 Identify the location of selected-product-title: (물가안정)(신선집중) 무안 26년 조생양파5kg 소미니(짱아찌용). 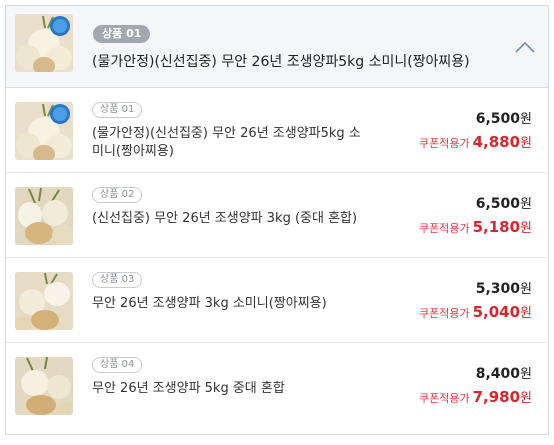
(281, 62).